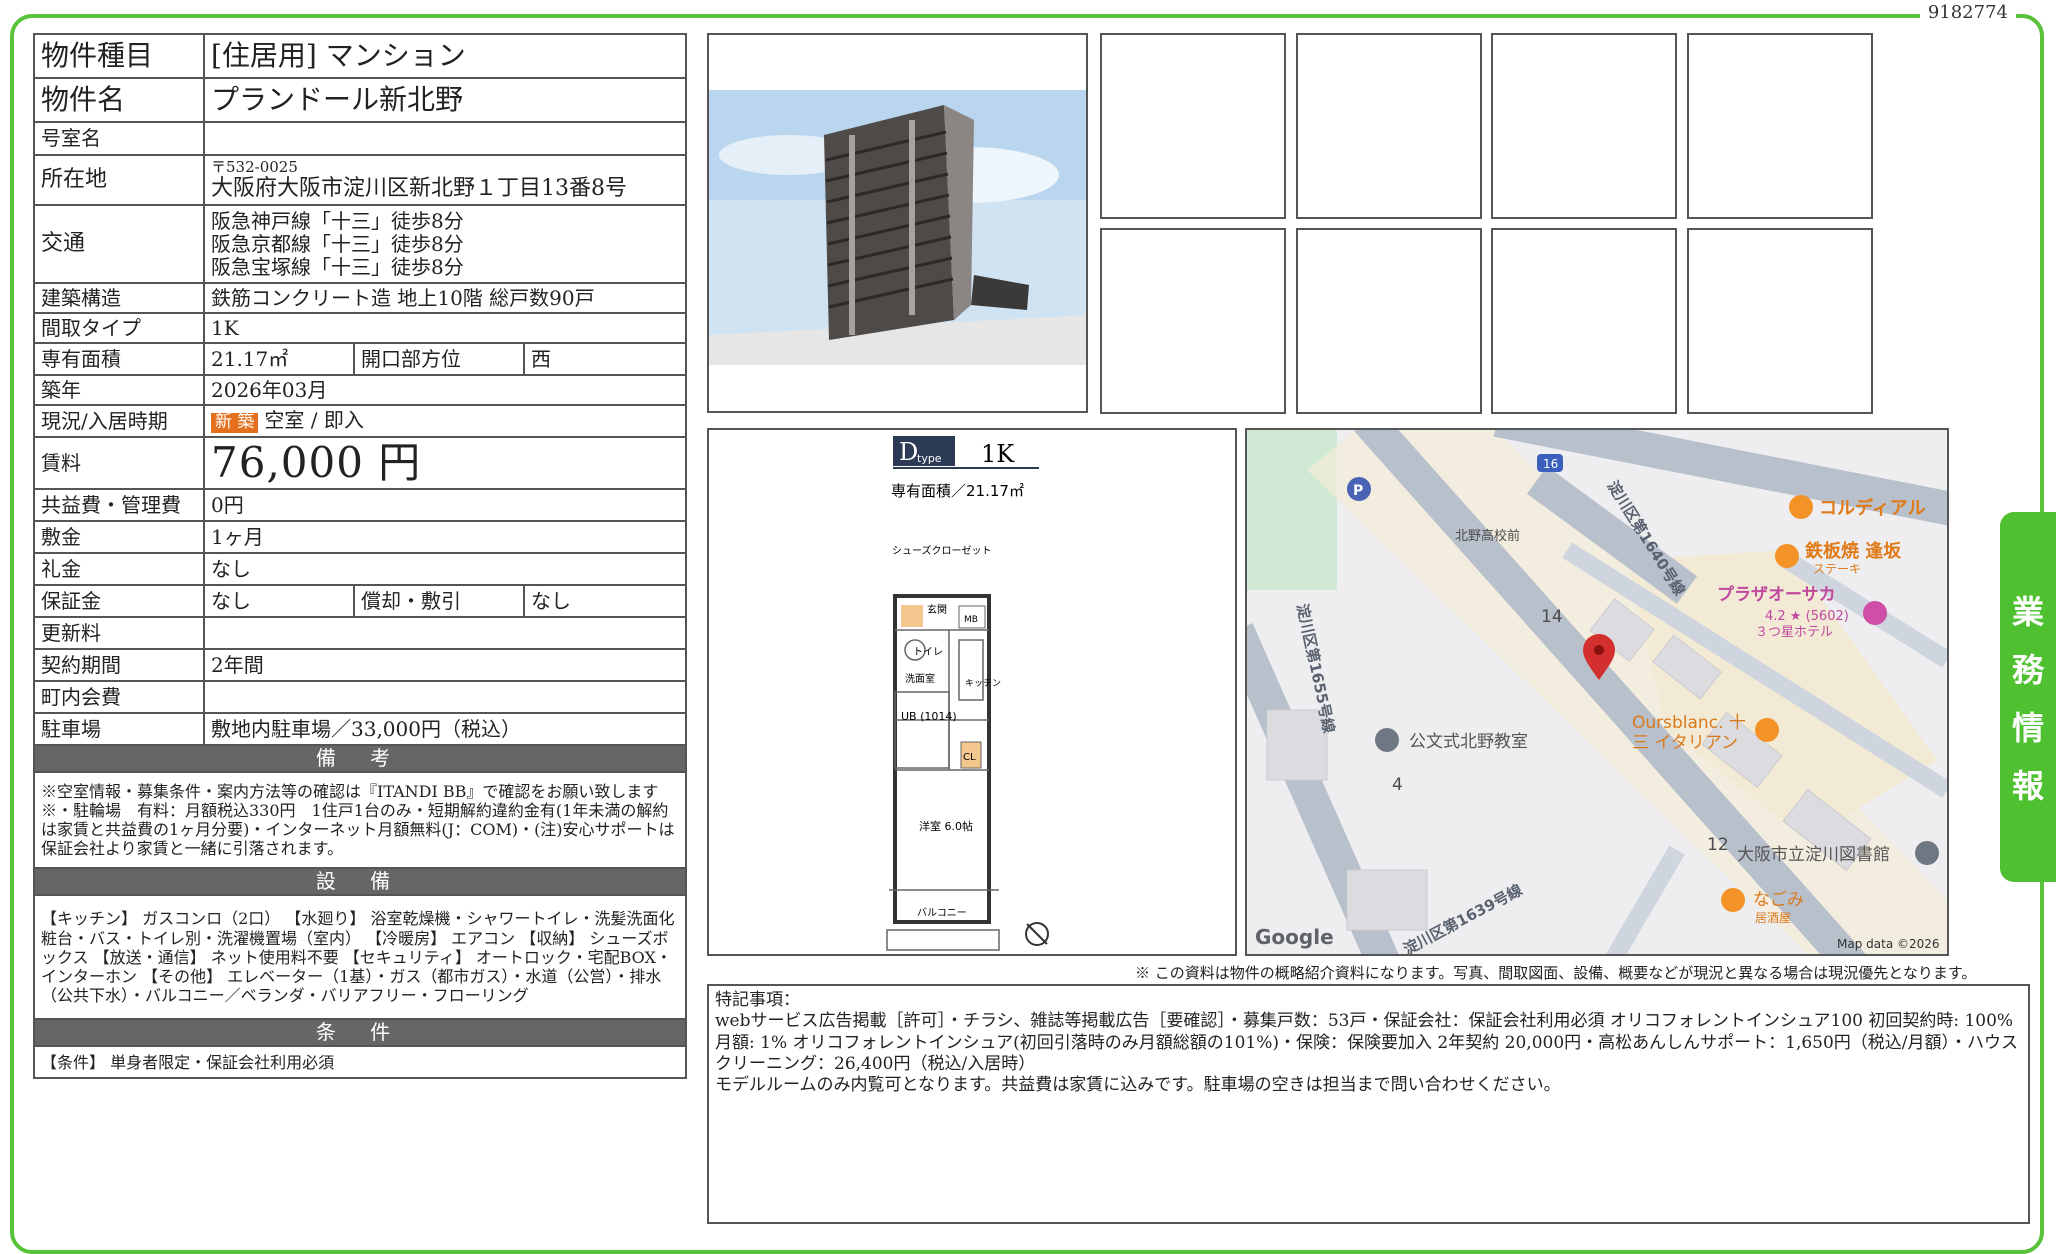 This screenshot has height=1254, width=2056. I want to click on plan-label: CL, so click(969, 757).